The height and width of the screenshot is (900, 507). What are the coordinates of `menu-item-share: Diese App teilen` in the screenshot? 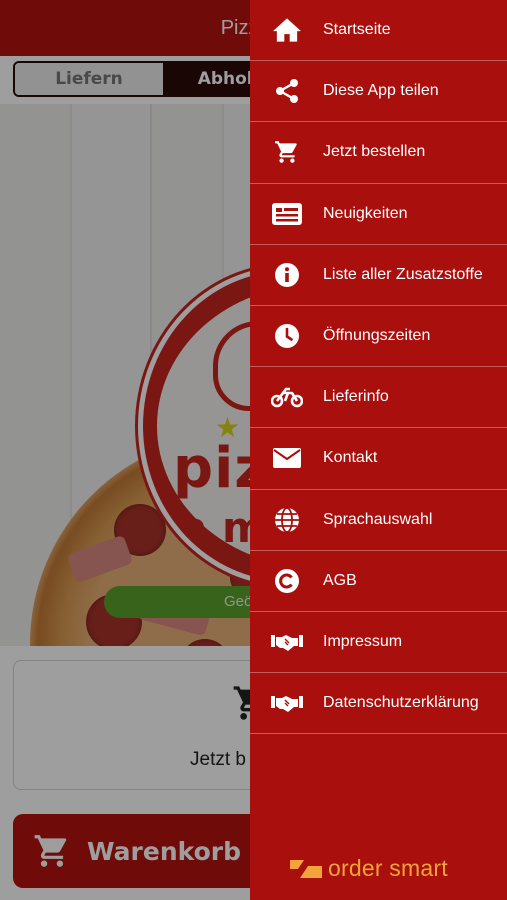 It's located at (378, 92).